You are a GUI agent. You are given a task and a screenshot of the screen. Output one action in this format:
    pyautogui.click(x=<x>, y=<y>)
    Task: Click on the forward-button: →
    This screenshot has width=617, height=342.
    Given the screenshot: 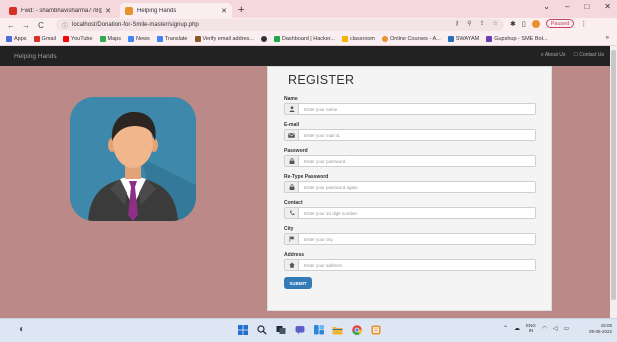 What is the action you would take?
    pyautogui.click(x=26, y=25)
    